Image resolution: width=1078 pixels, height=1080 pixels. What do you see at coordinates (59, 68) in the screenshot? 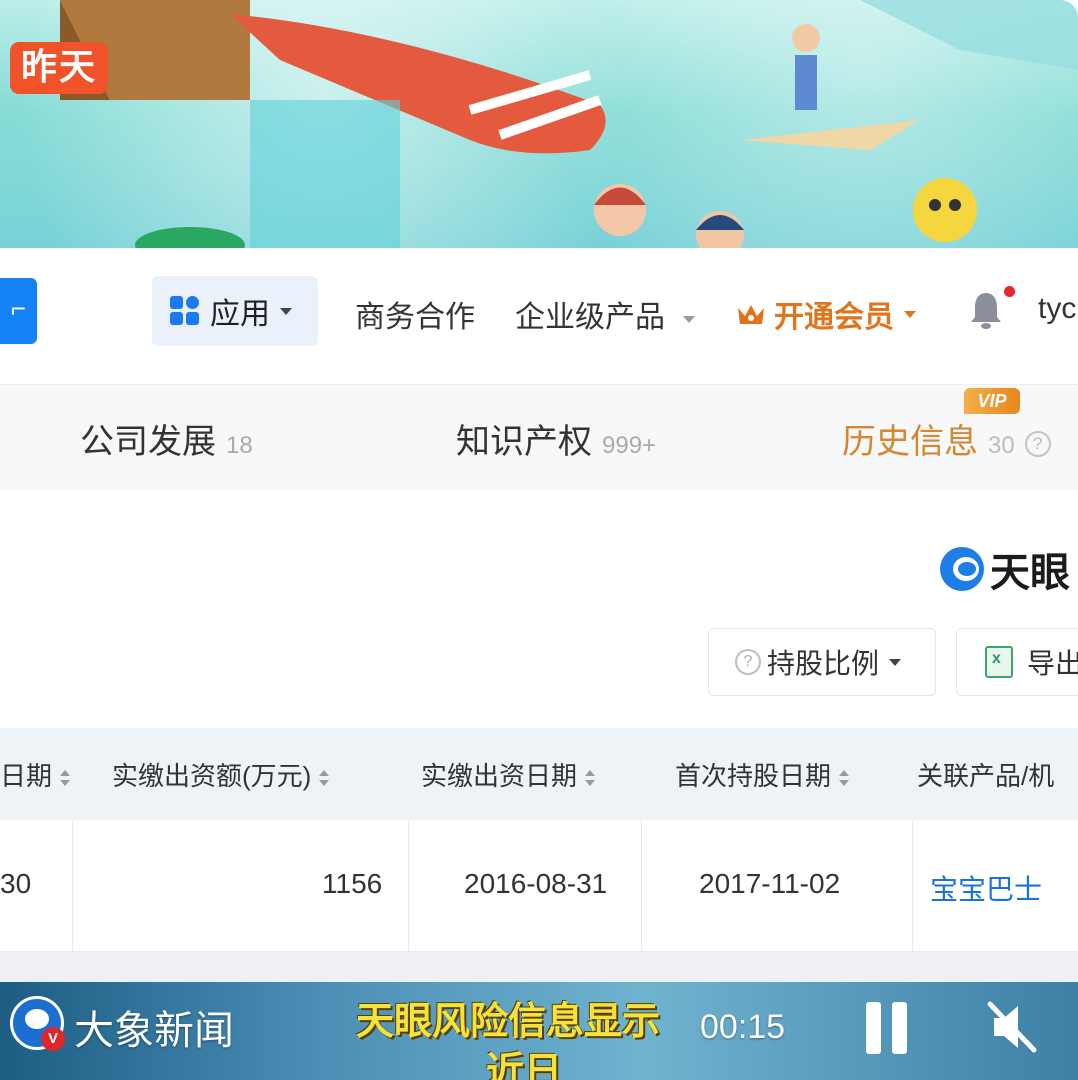
I see `yesterday-badge: 昨天` at bounding box center [59, 68].